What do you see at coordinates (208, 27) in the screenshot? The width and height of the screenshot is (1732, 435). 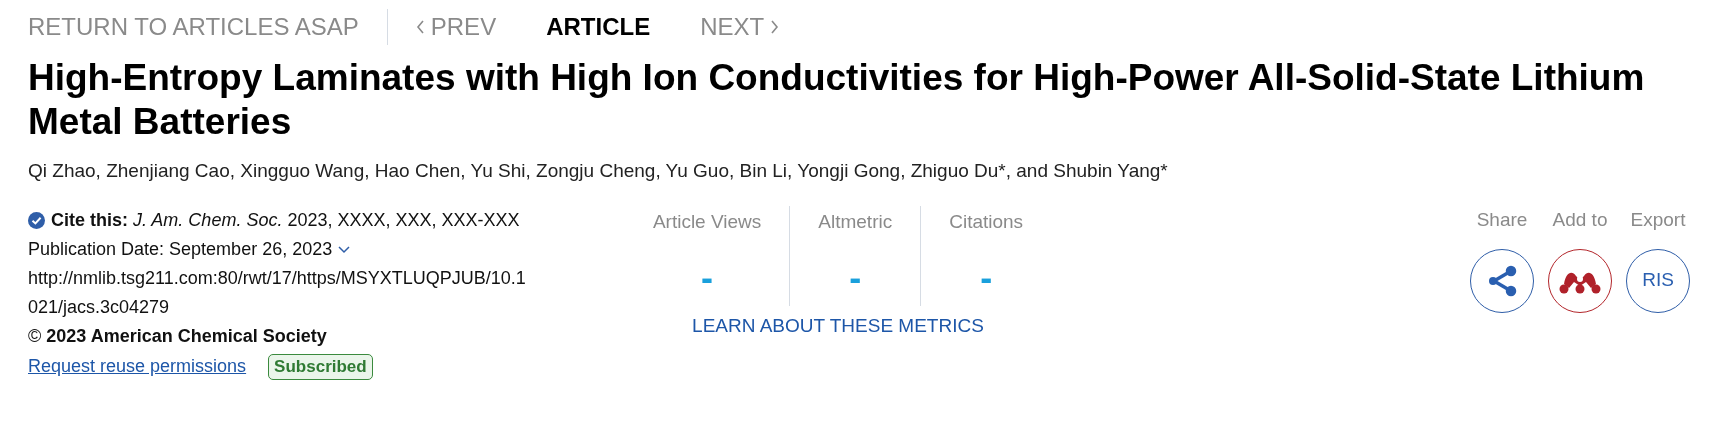 I see `return-link: RETURN TO ARTICLES ASAP` at bounding box center [208, 27].